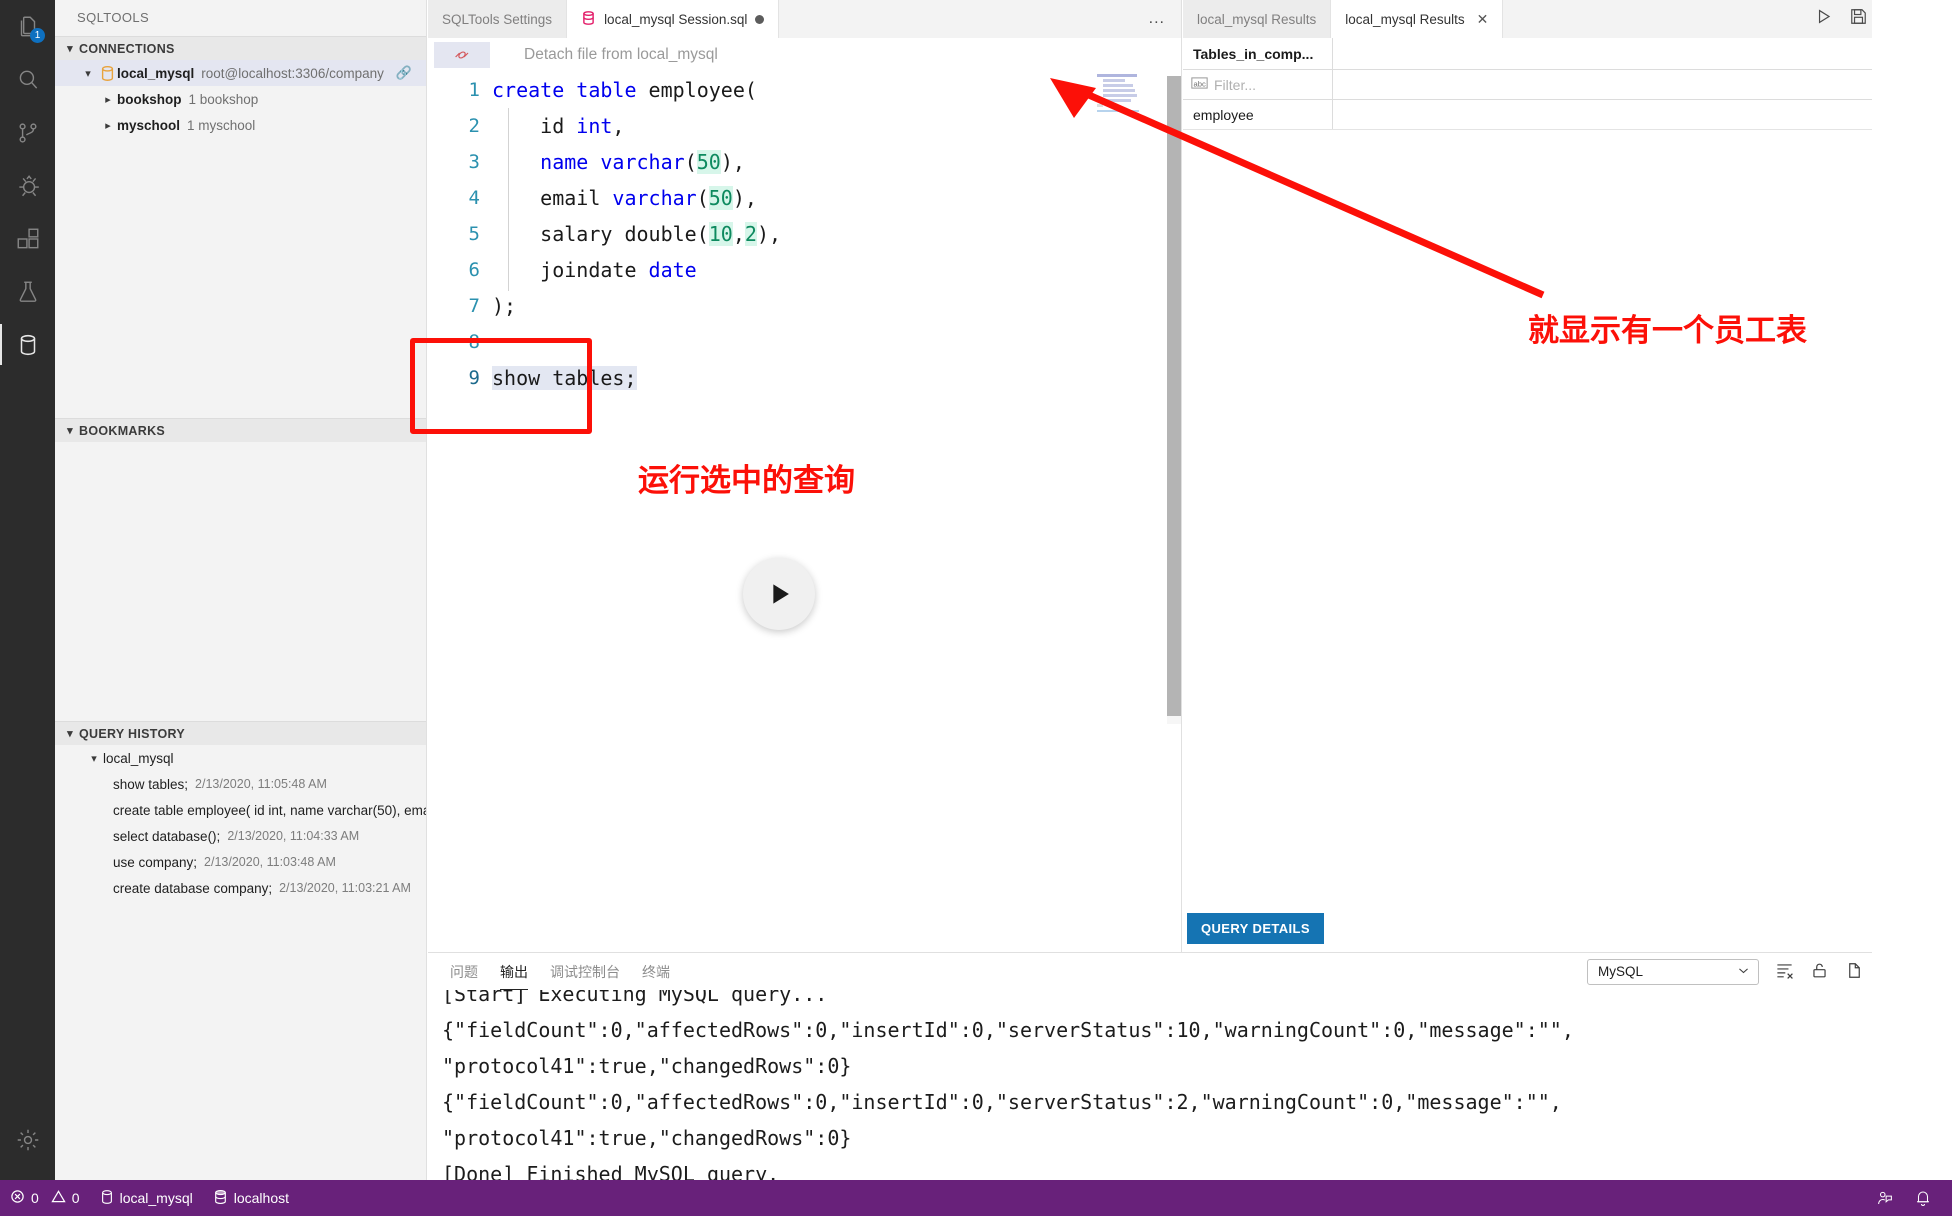  What do you see at coordinates (564, 378) in the screenshot?
I see `code-token-selected-query: show tables;` at bounding box center [564, 378].